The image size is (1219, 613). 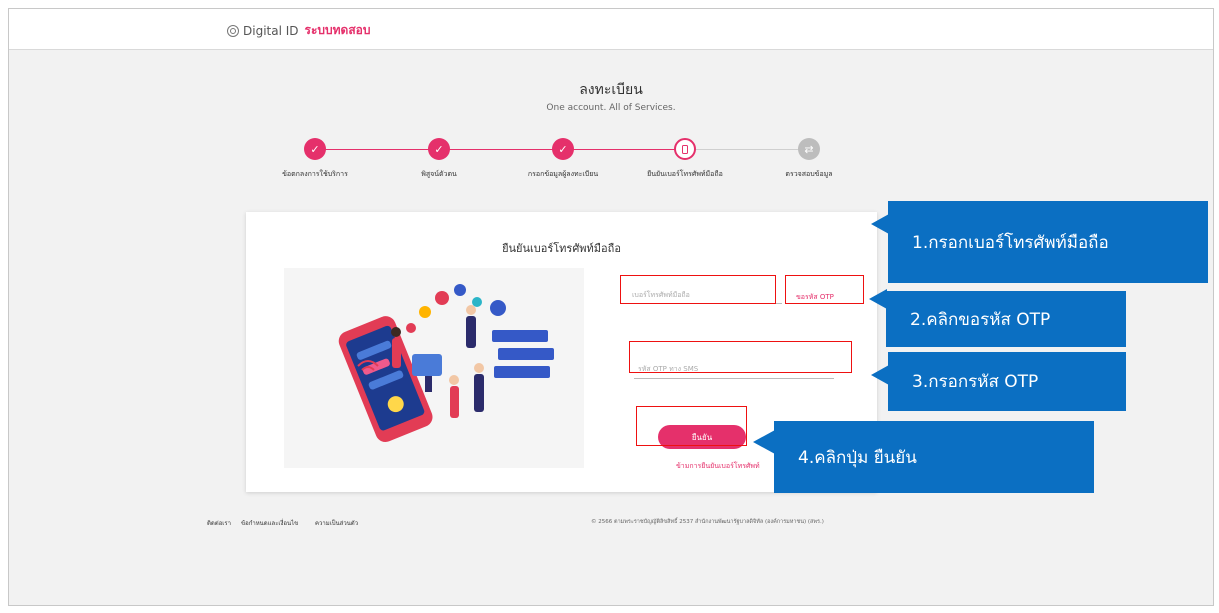 I want to click on transfer-icon: ⇄, so click(x=809, y=149).